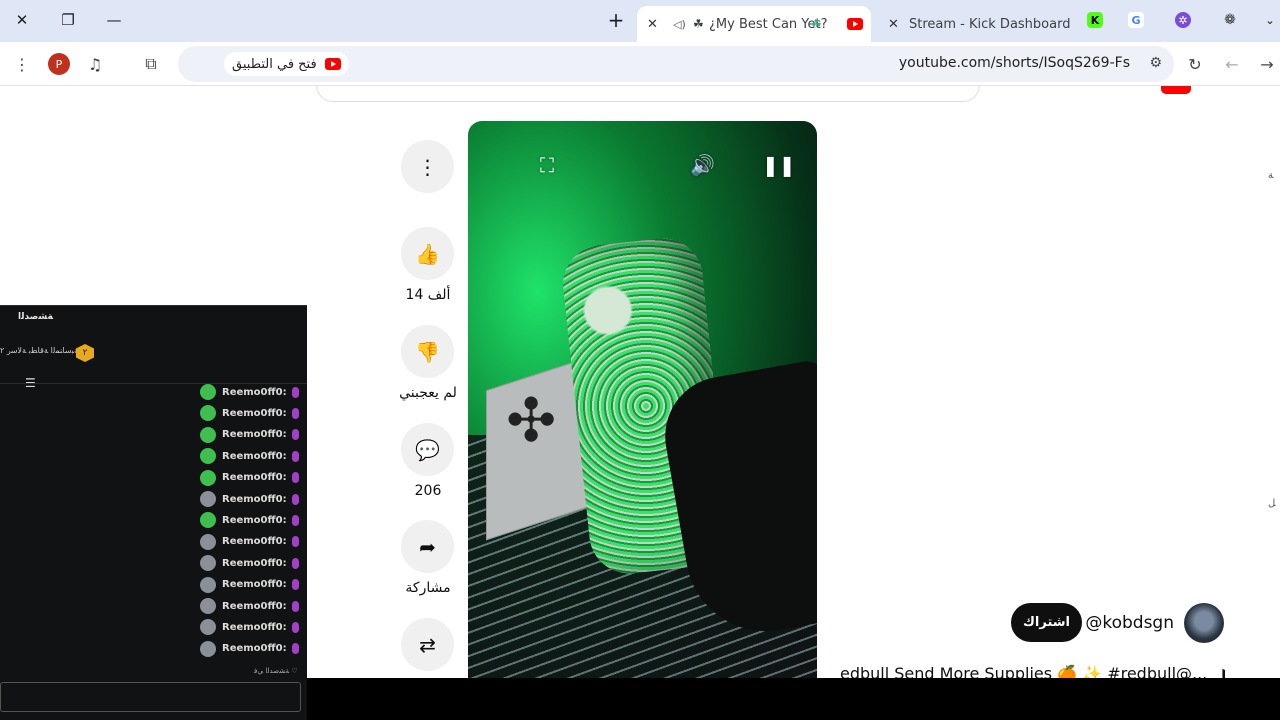 Image resolution: width=1280 pixels, height=720 pixels. What do you see at coordinates (1046, 622) in the screenshot?
I see `subscribe-button: اشتراك` at bounding box center [1046, 622].